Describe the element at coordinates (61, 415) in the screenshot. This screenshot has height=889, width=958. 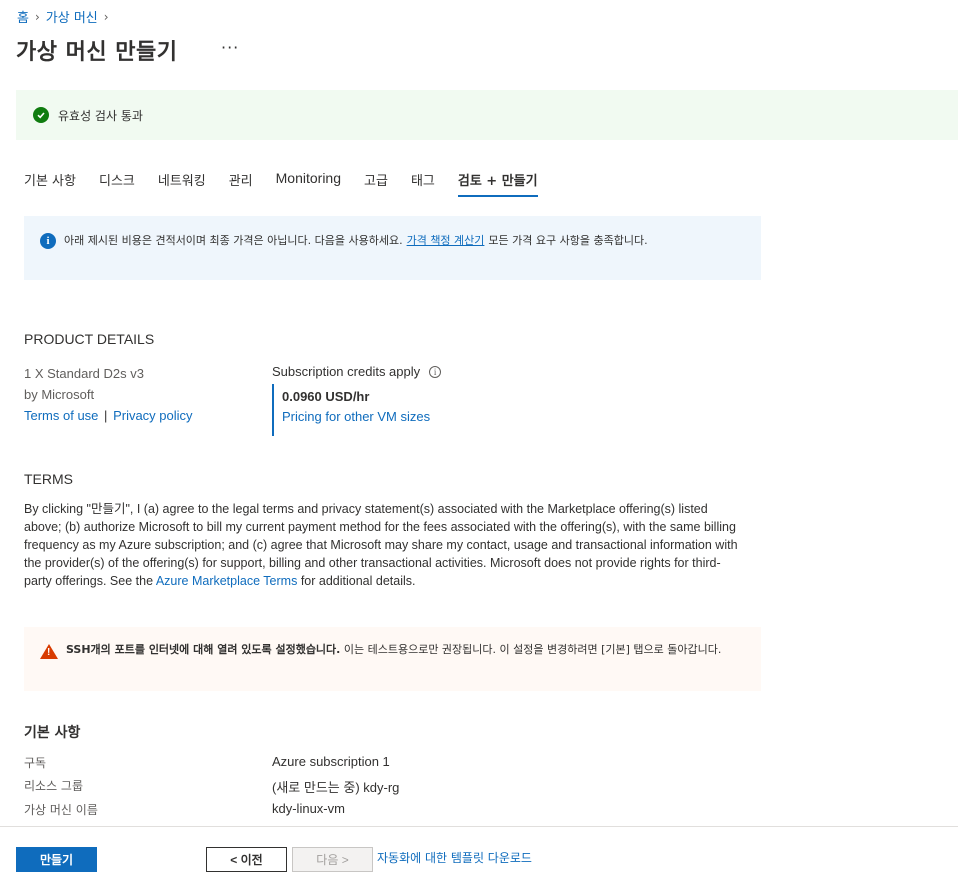
I see `terms-of-use-link: Terms of use` at that location.